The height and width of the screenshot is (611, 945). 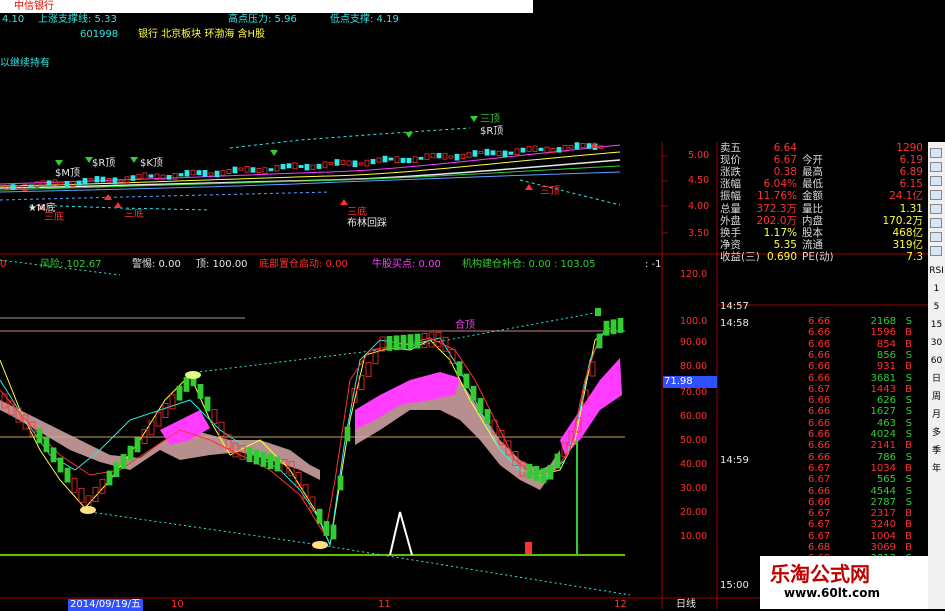 What do you see at coordinates (911, 160) in the screenshot?
I see `quote-value-2: 6.19` at bounding box center [911, 160].